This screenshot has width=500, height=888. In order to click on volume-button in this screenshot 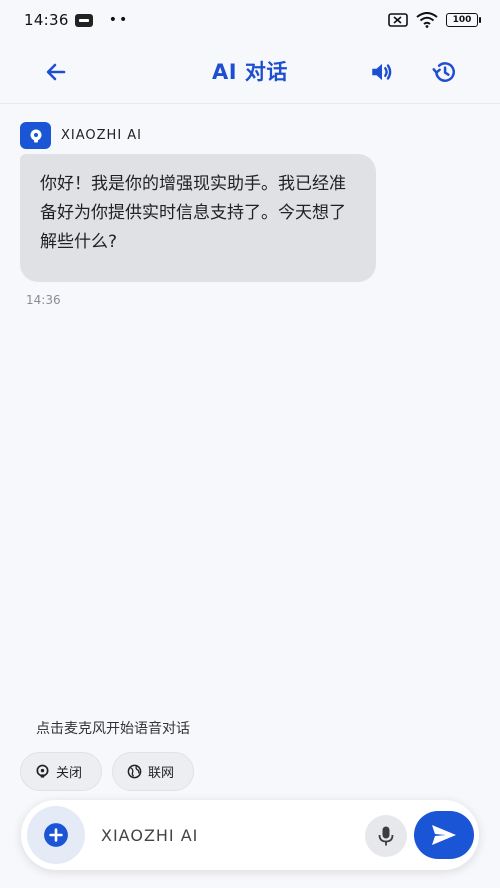, I will do `click(382, 72)`.